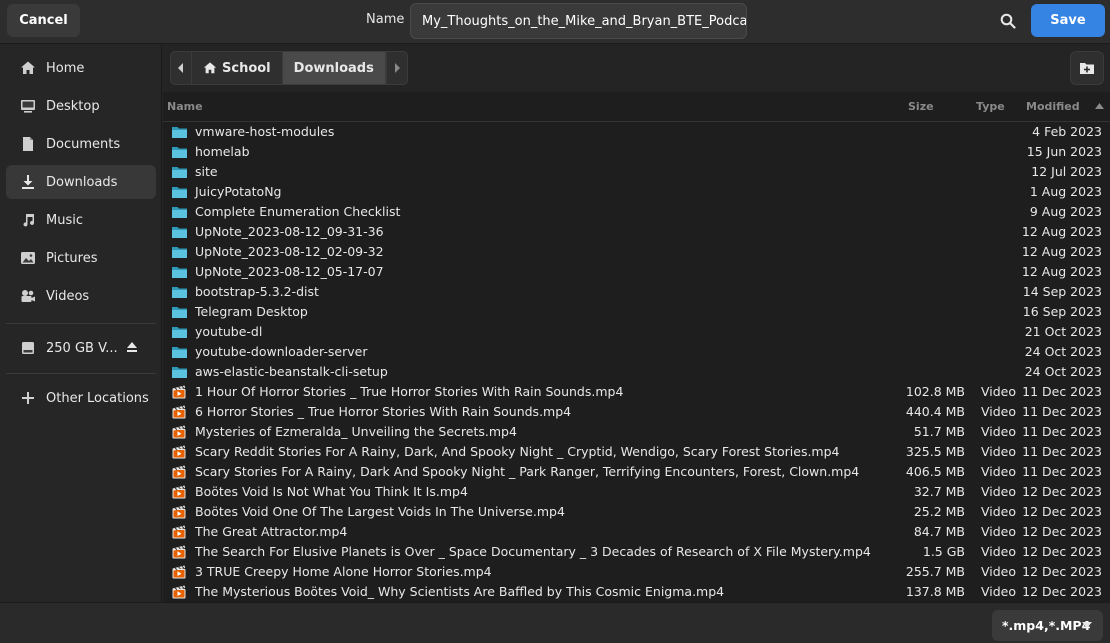 This screenshot has height=643, width=1110. What do you see at coordinates (935, 411) in the screenshot?
I see `file-size: 440.4 MB` at bounding box center [935, 411].